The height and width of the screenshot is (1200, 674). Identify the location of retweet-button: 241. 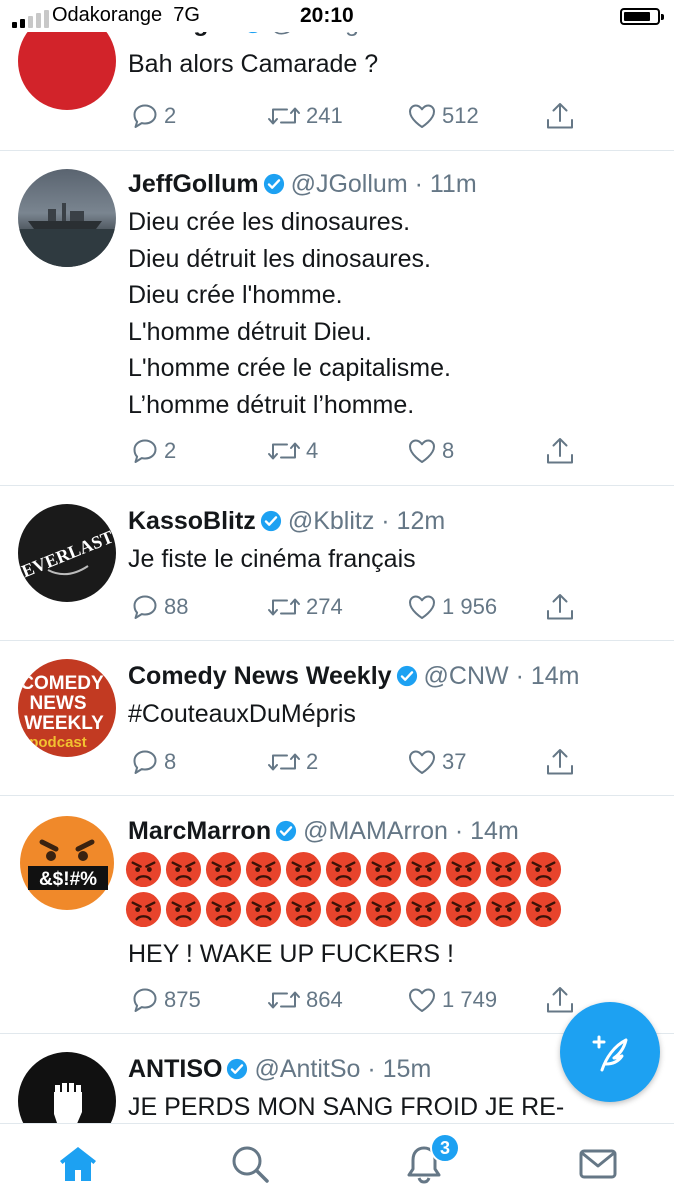
(304, 116).